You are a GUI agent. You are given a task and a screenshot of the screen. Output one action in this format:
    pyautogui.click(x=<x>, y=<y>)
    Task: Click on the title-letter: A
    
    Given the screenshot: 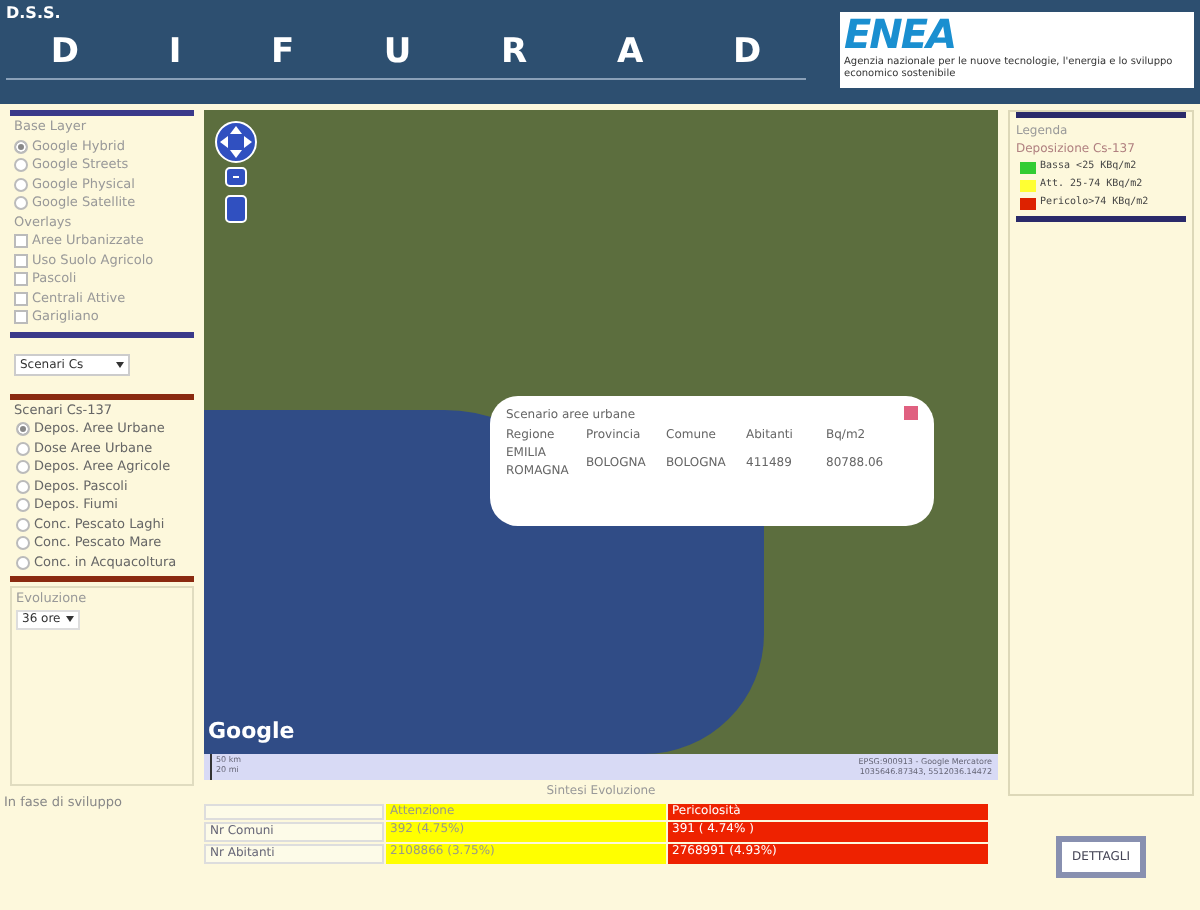 What is the action you would take?
    pyautogui.click(x=630, y=53)
    